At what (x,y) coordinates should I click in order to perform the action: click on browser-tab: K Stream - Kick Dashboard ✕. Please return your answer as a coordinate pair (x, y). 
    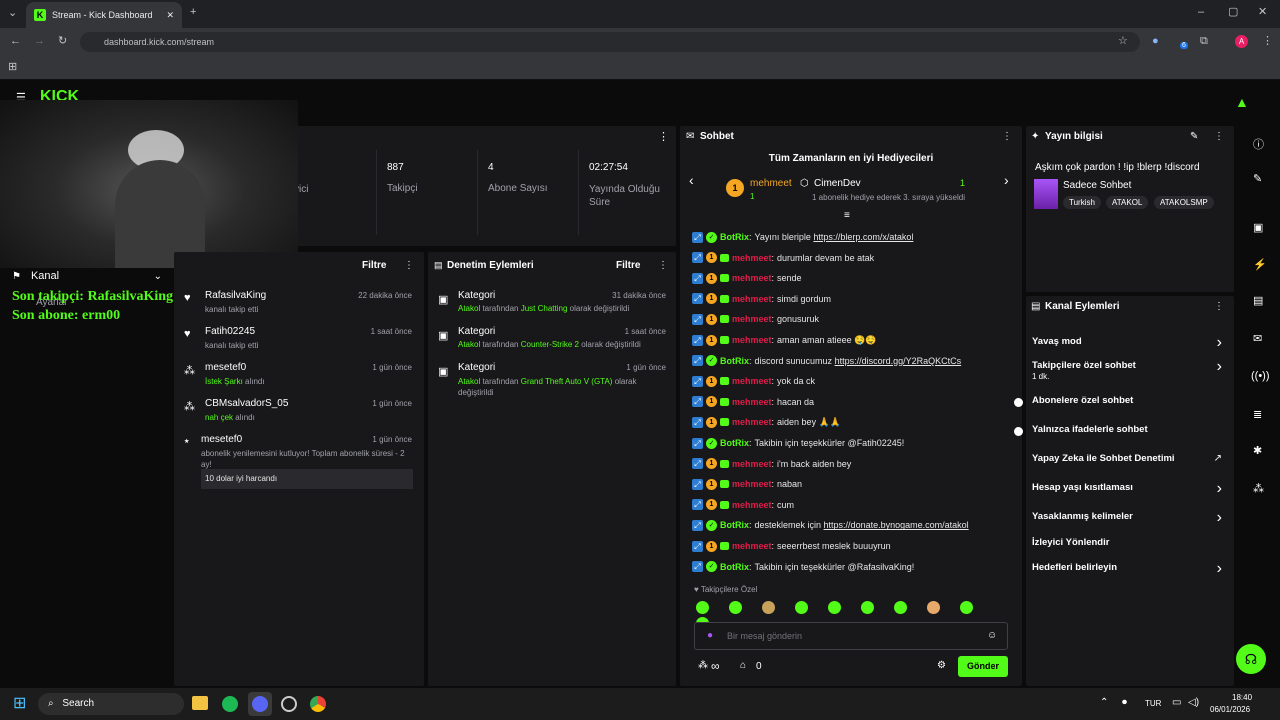
    Looking at the image, I should click on (104, 15).